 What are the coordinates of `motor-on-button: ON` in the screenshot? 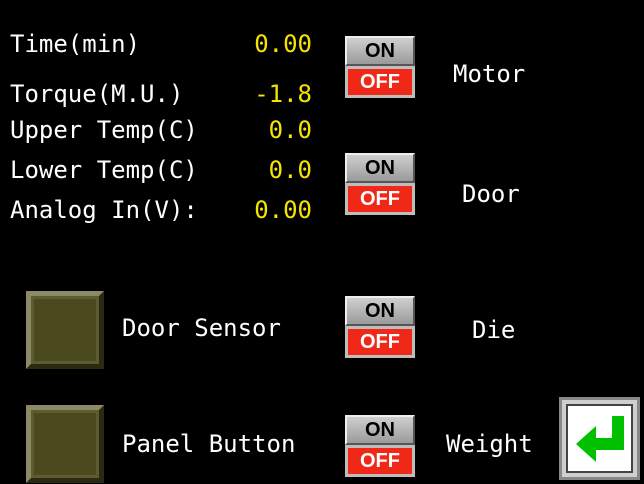 It's located at (380, 51).